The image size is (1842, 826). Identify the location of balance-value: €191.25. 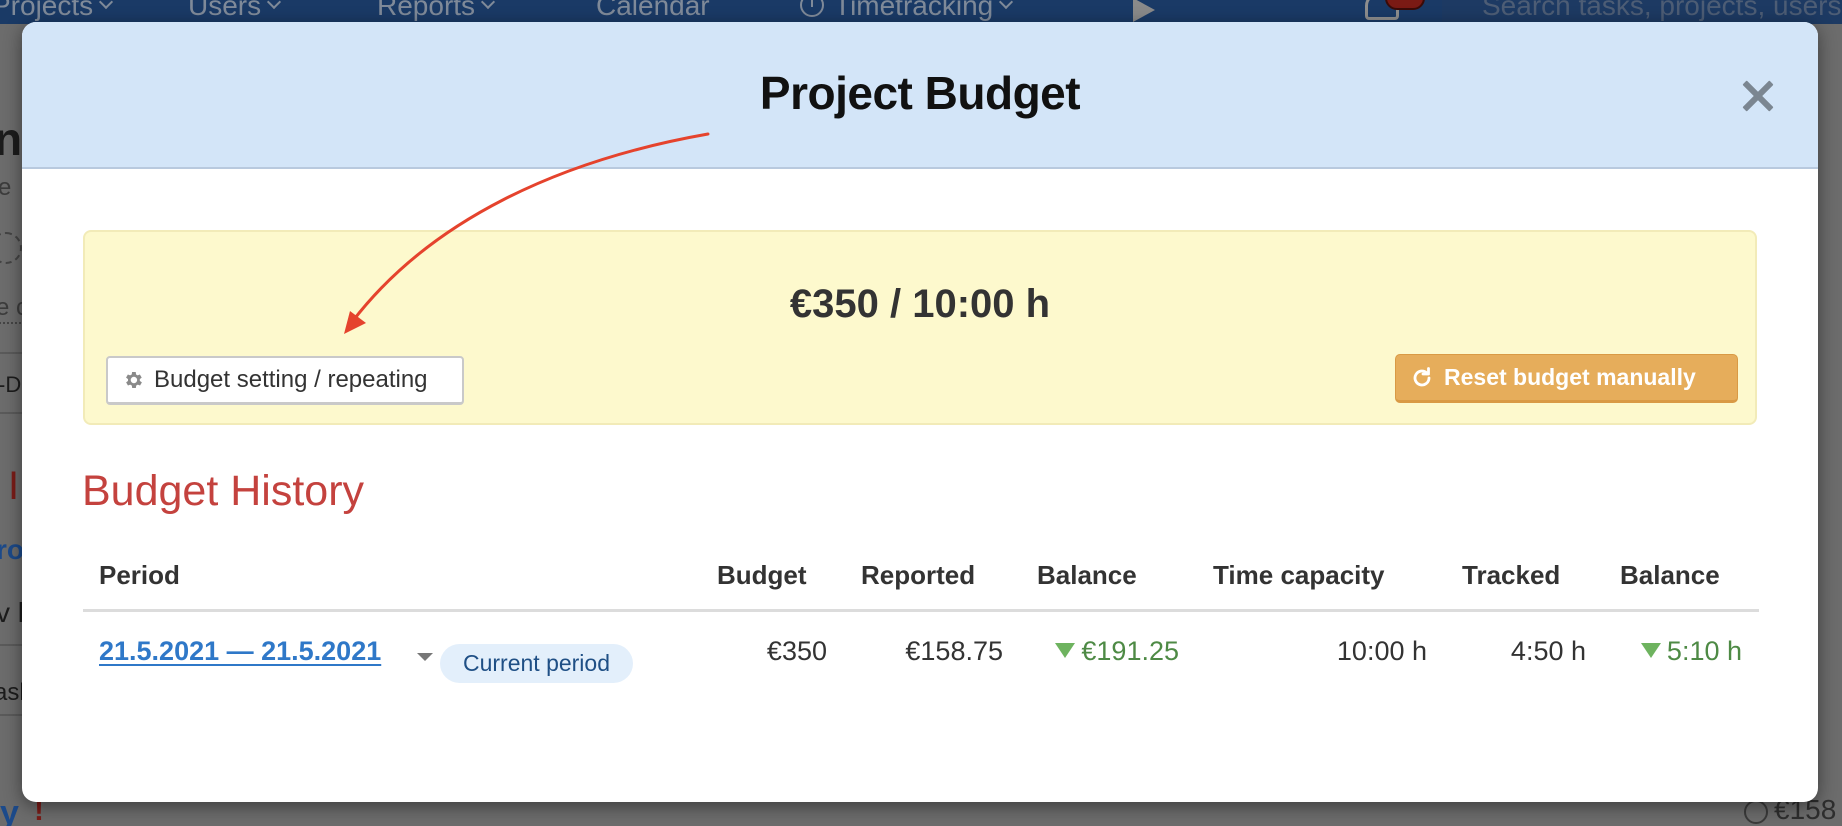
(1130, 651).